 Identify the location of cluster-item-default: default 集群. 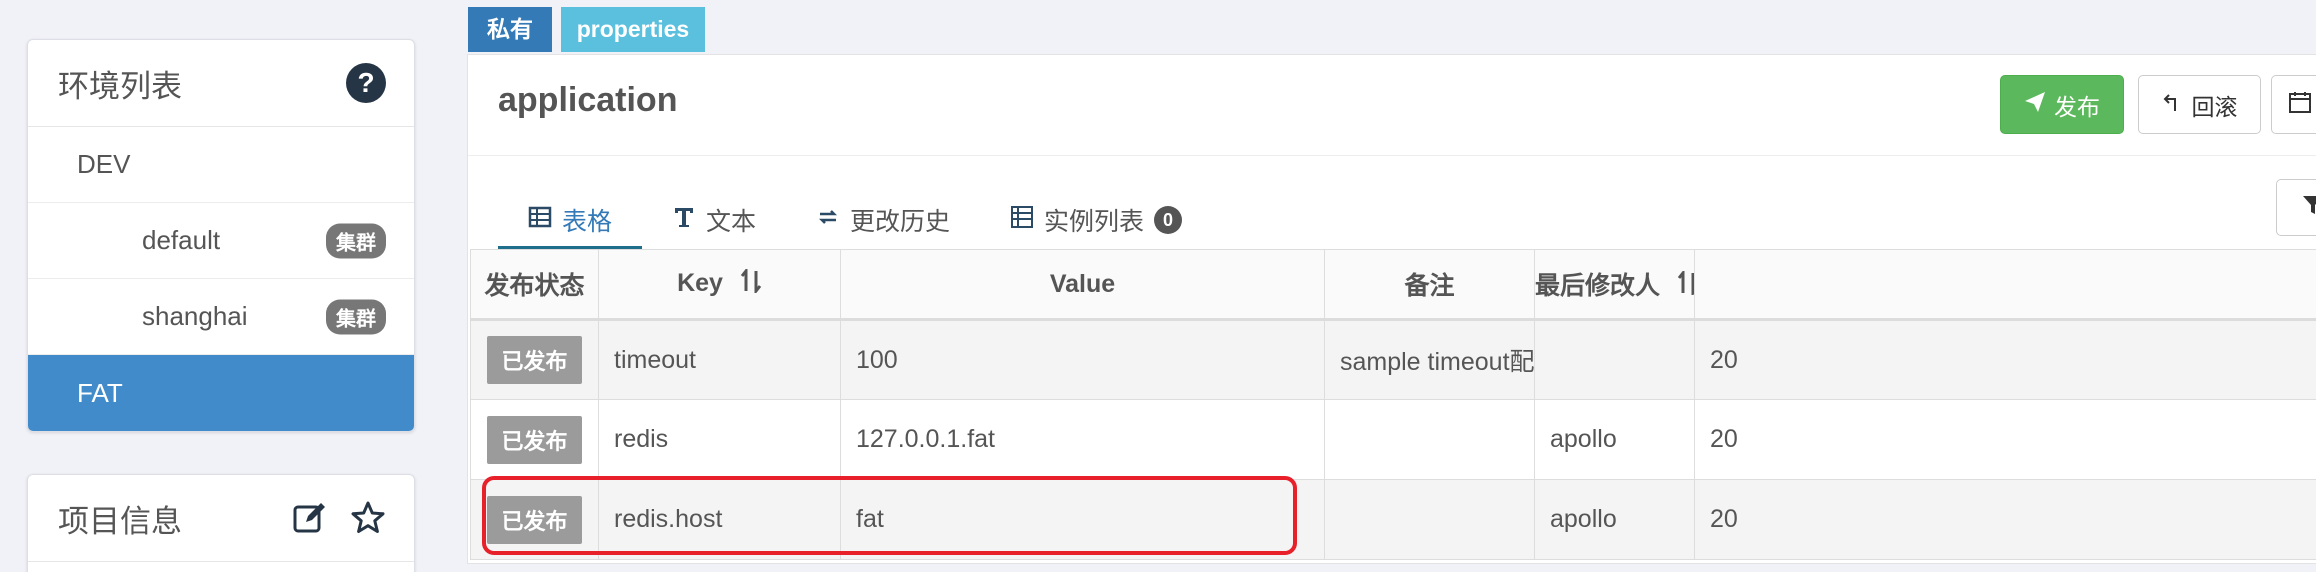
(221, 241).